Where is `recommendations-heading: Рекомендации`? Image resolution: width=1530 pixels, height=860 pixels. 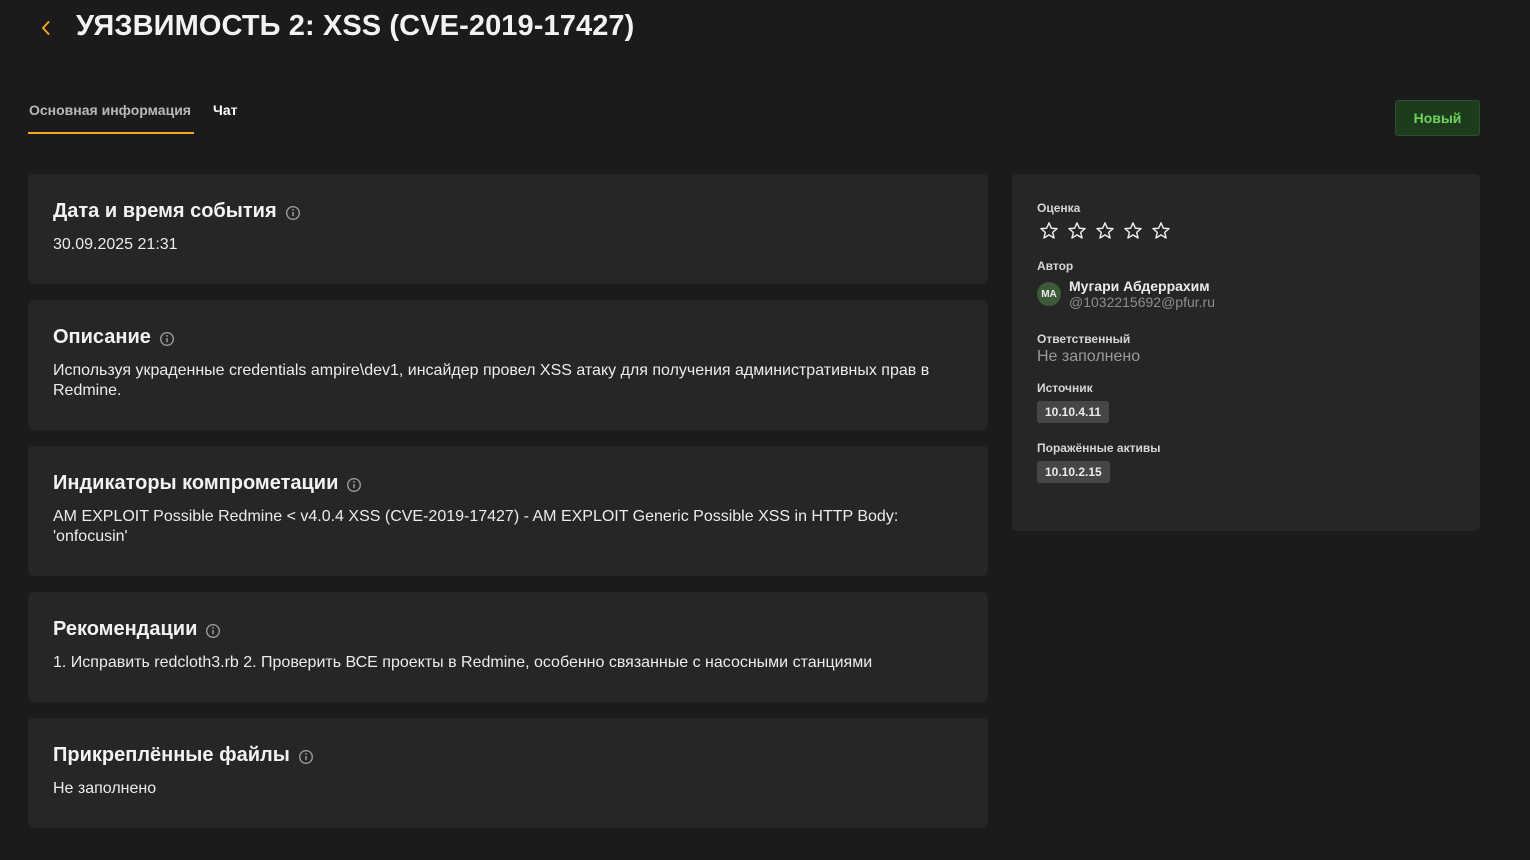
recommendations-heading: Рекомендации is located at coordinates (508, 629).